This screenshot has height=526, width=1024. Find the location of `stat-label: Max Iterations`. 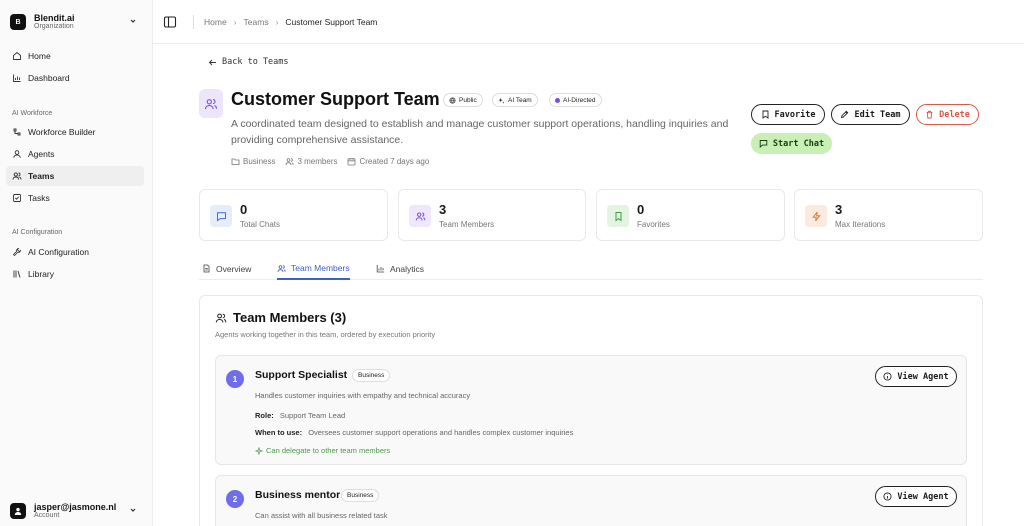

stat-label: Max Iterations is located at coordinates (860, 224).